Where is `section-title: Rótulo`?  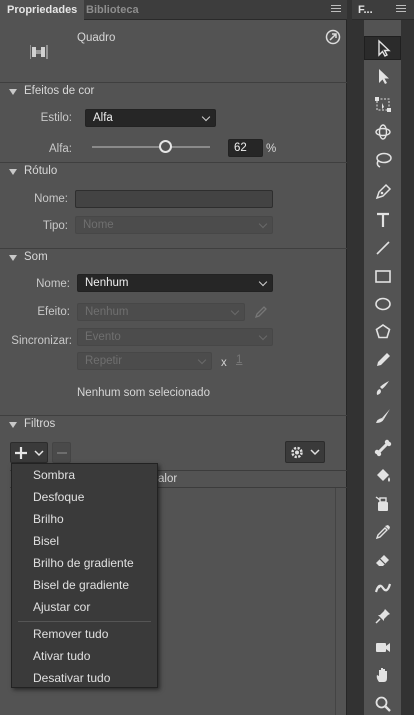
section-title: Rótulo is located at coordinates (41, 171).